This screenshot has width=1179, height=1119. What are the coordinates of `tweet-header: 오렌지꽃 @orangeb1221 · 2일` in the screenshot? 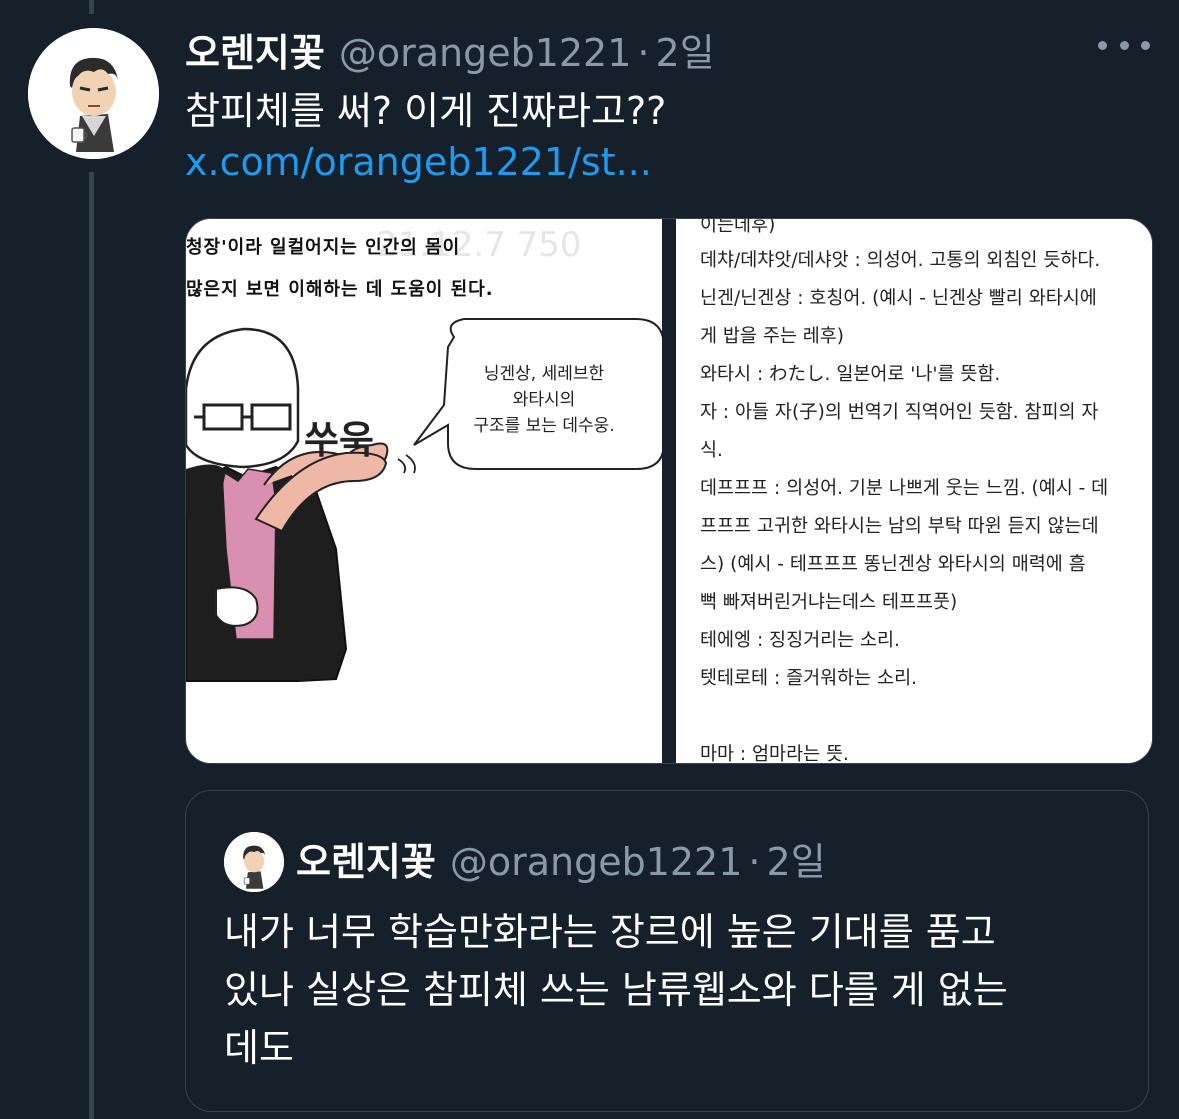 It's located at (450, 48).